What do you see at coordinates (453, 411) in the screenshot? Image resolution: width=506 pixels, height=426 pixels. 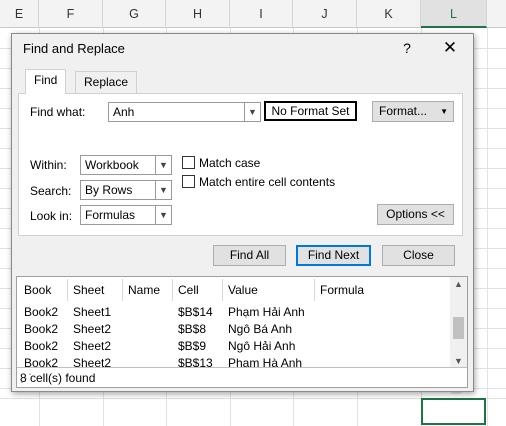 I see `active-cell-selection` at bounding box center [453, 411].